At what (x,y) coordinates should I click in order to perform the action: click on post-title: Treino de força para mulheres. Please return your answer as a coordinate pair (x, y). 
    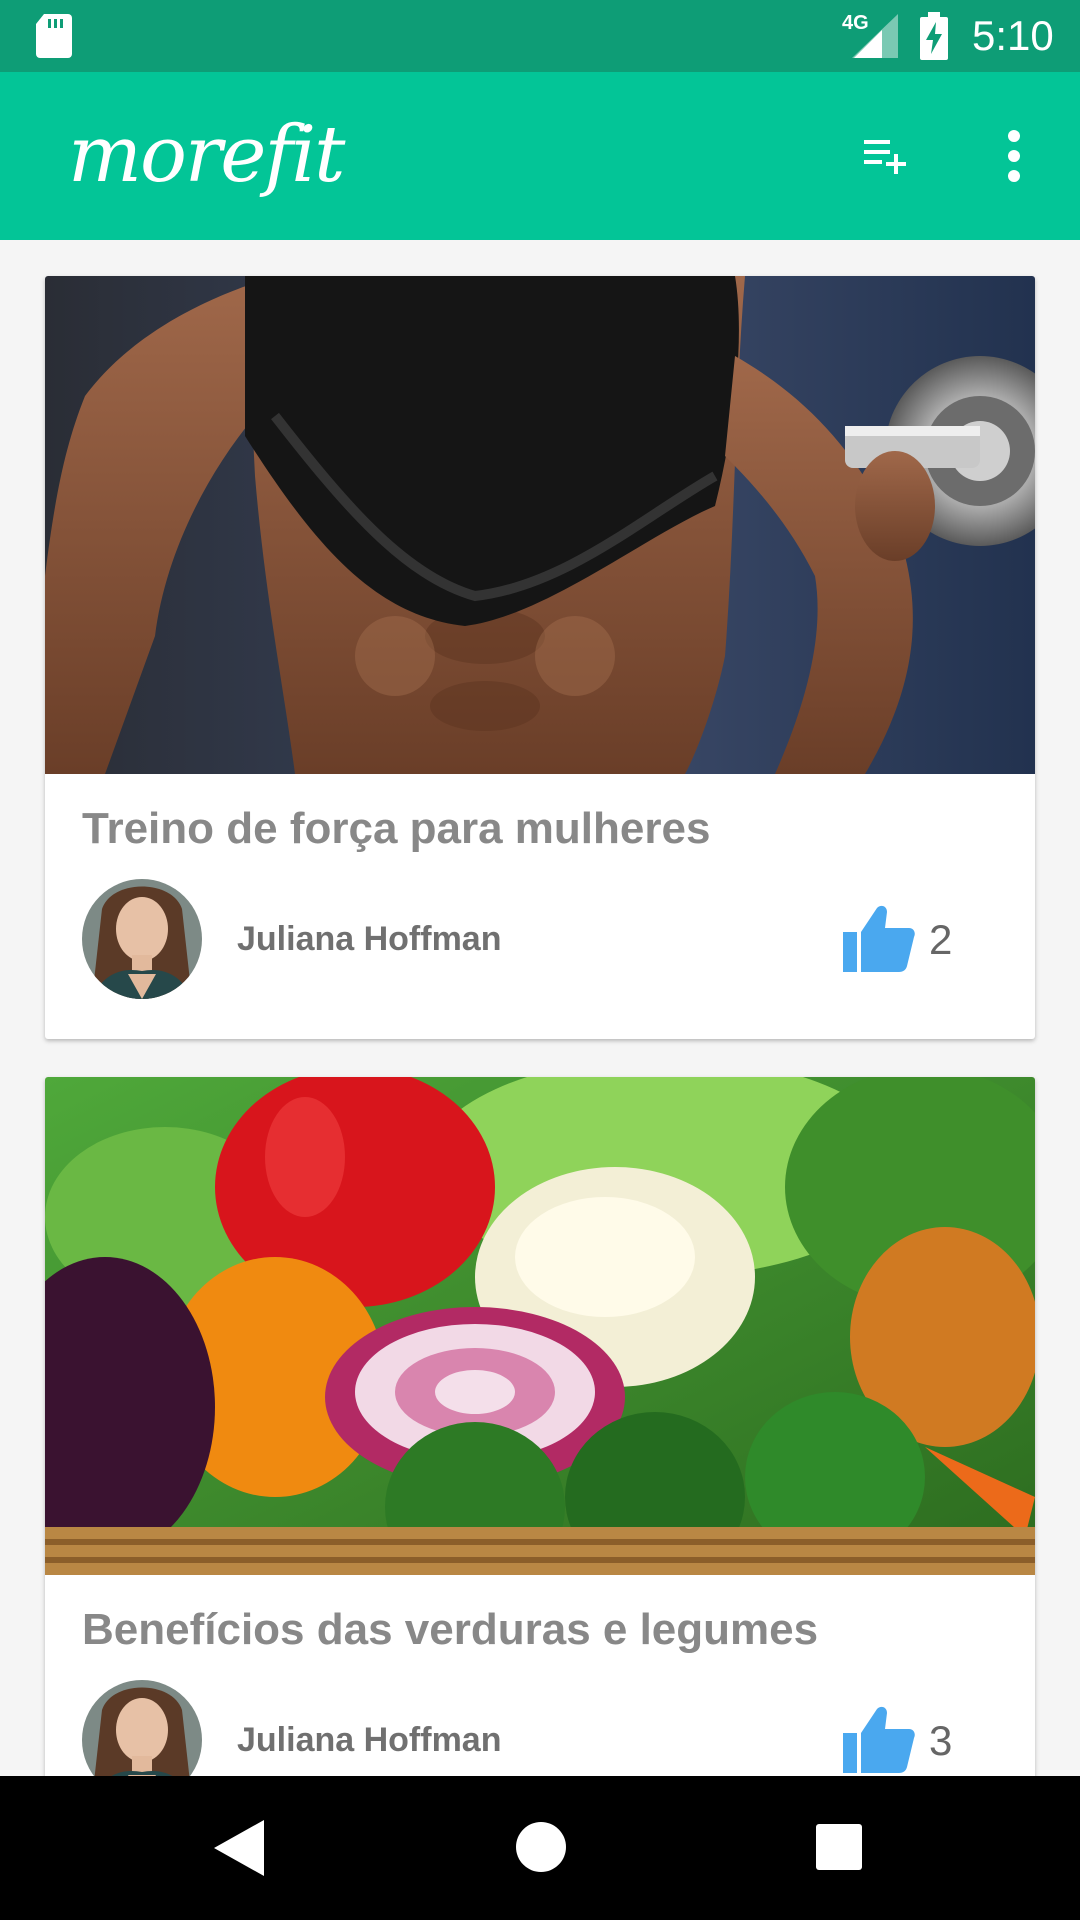
    Looking at the image, I should click on (396, 829).